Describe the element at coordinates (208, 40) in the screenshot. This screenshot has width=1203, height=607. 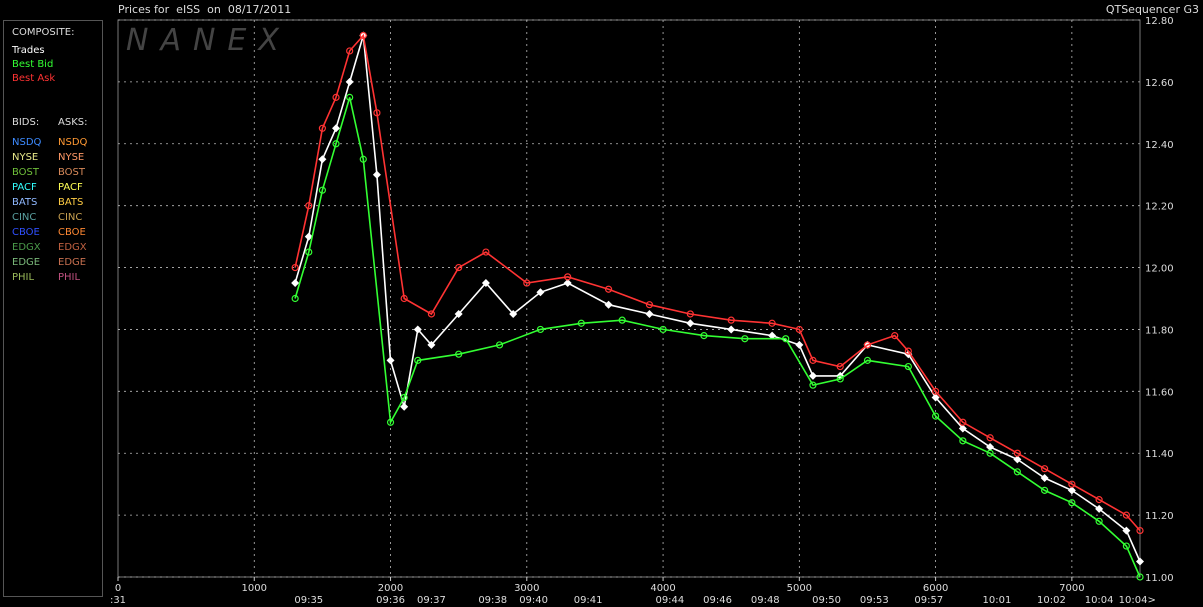
I see `watermark: NANEX` at that location.